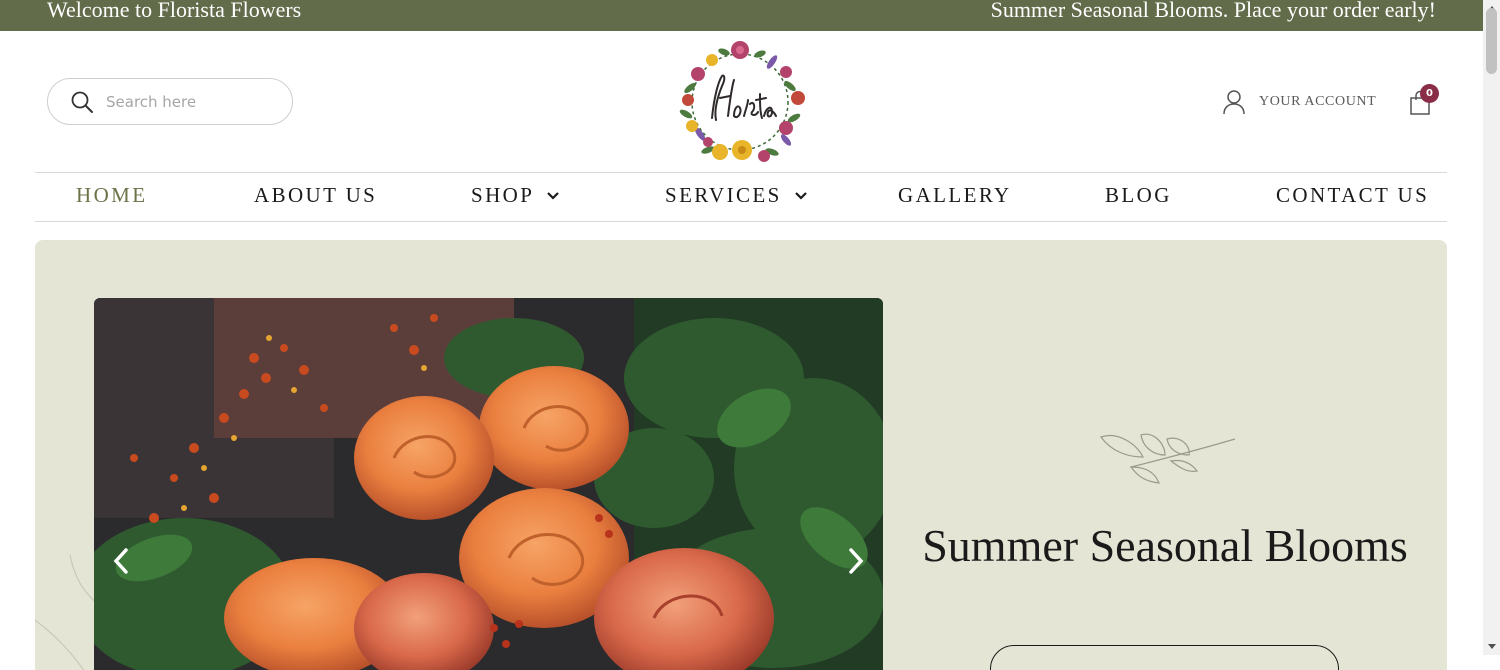 The height and width of the screenshot is (670, 1500). What do you see at coordinates (1491, 41) in the screenshot?
I see `scroll-thumb` at bounding box center [1491, 41].